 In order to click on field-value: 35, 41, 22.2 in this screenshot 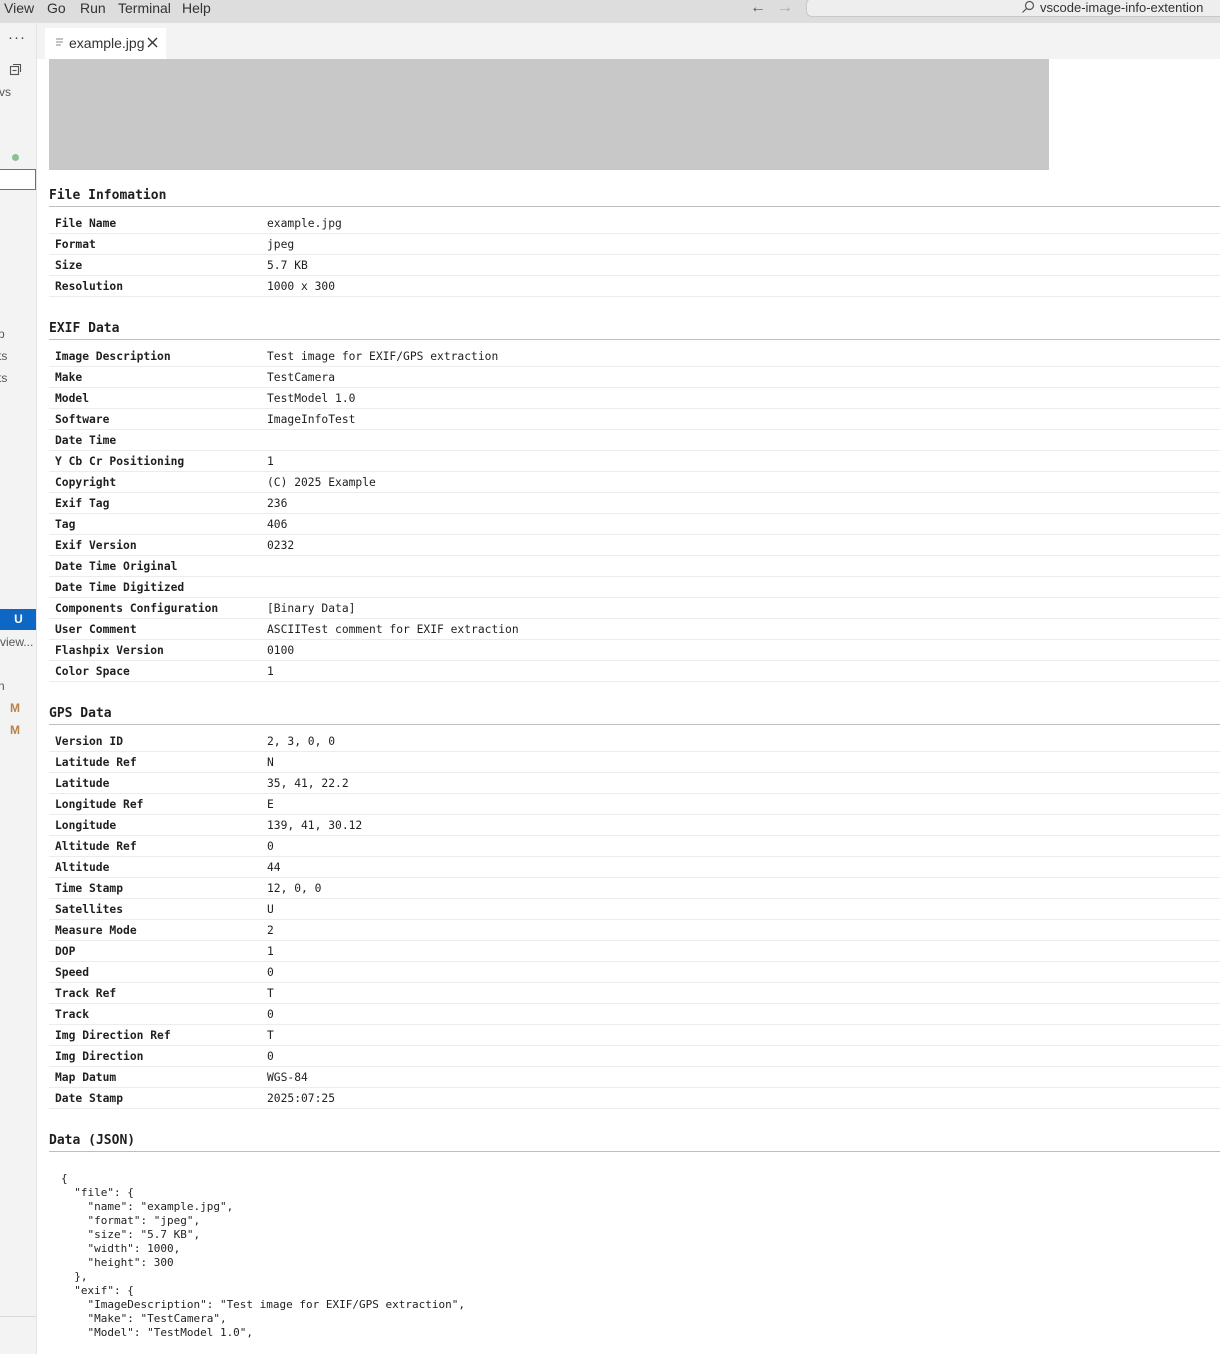, I will do `click(740, 783)`.